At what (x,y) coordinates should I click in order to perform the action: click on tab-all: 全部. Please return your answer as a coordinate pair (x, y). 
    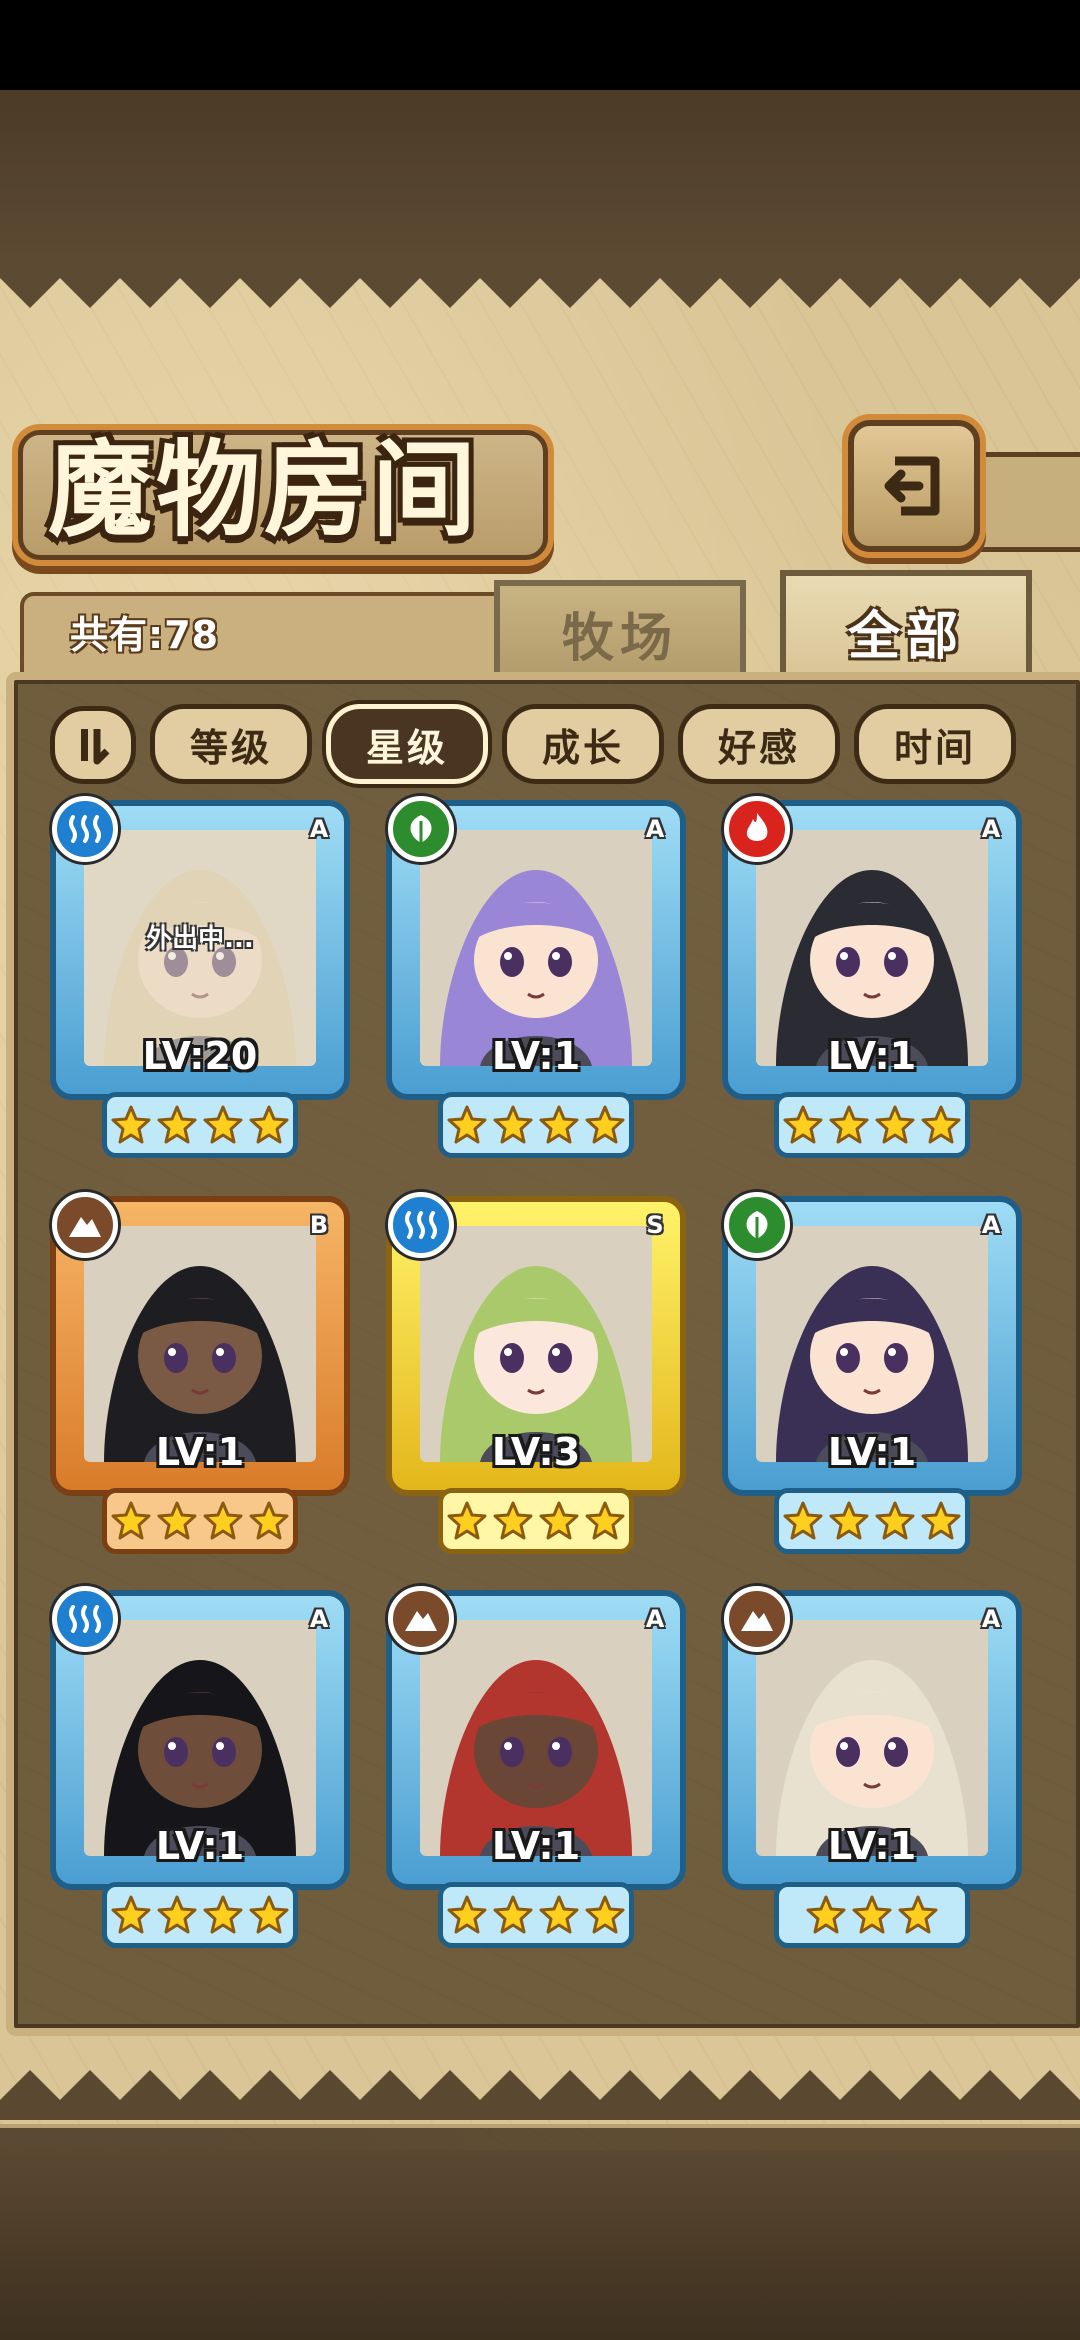
    Looking at the image, I should click on (906, 628).